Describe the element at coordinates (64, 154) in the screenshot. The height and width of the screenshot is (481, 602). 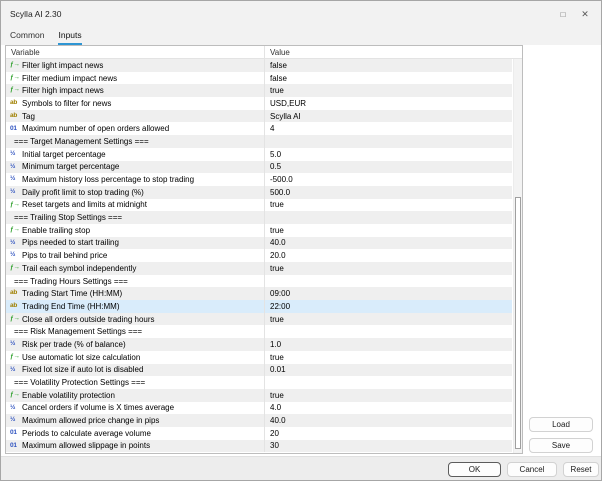
I see `row-variable-label: Initial target percentage` at that location.